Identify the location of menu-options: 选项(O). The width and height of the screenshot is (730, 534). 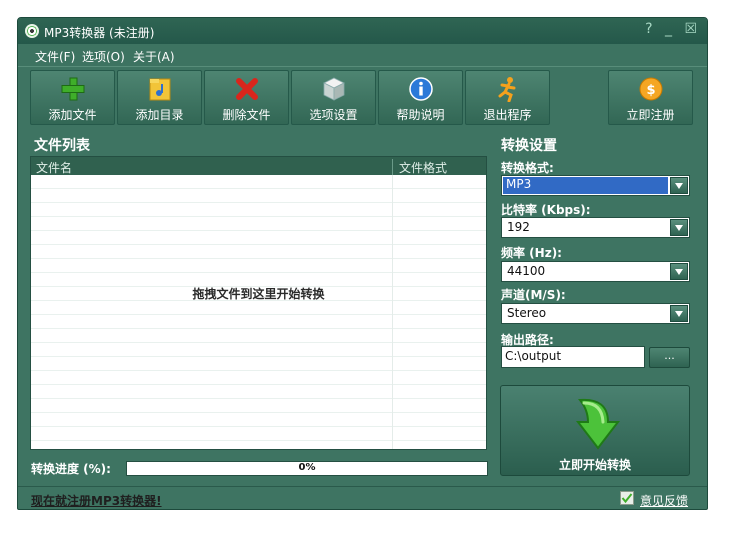
(103, 56).